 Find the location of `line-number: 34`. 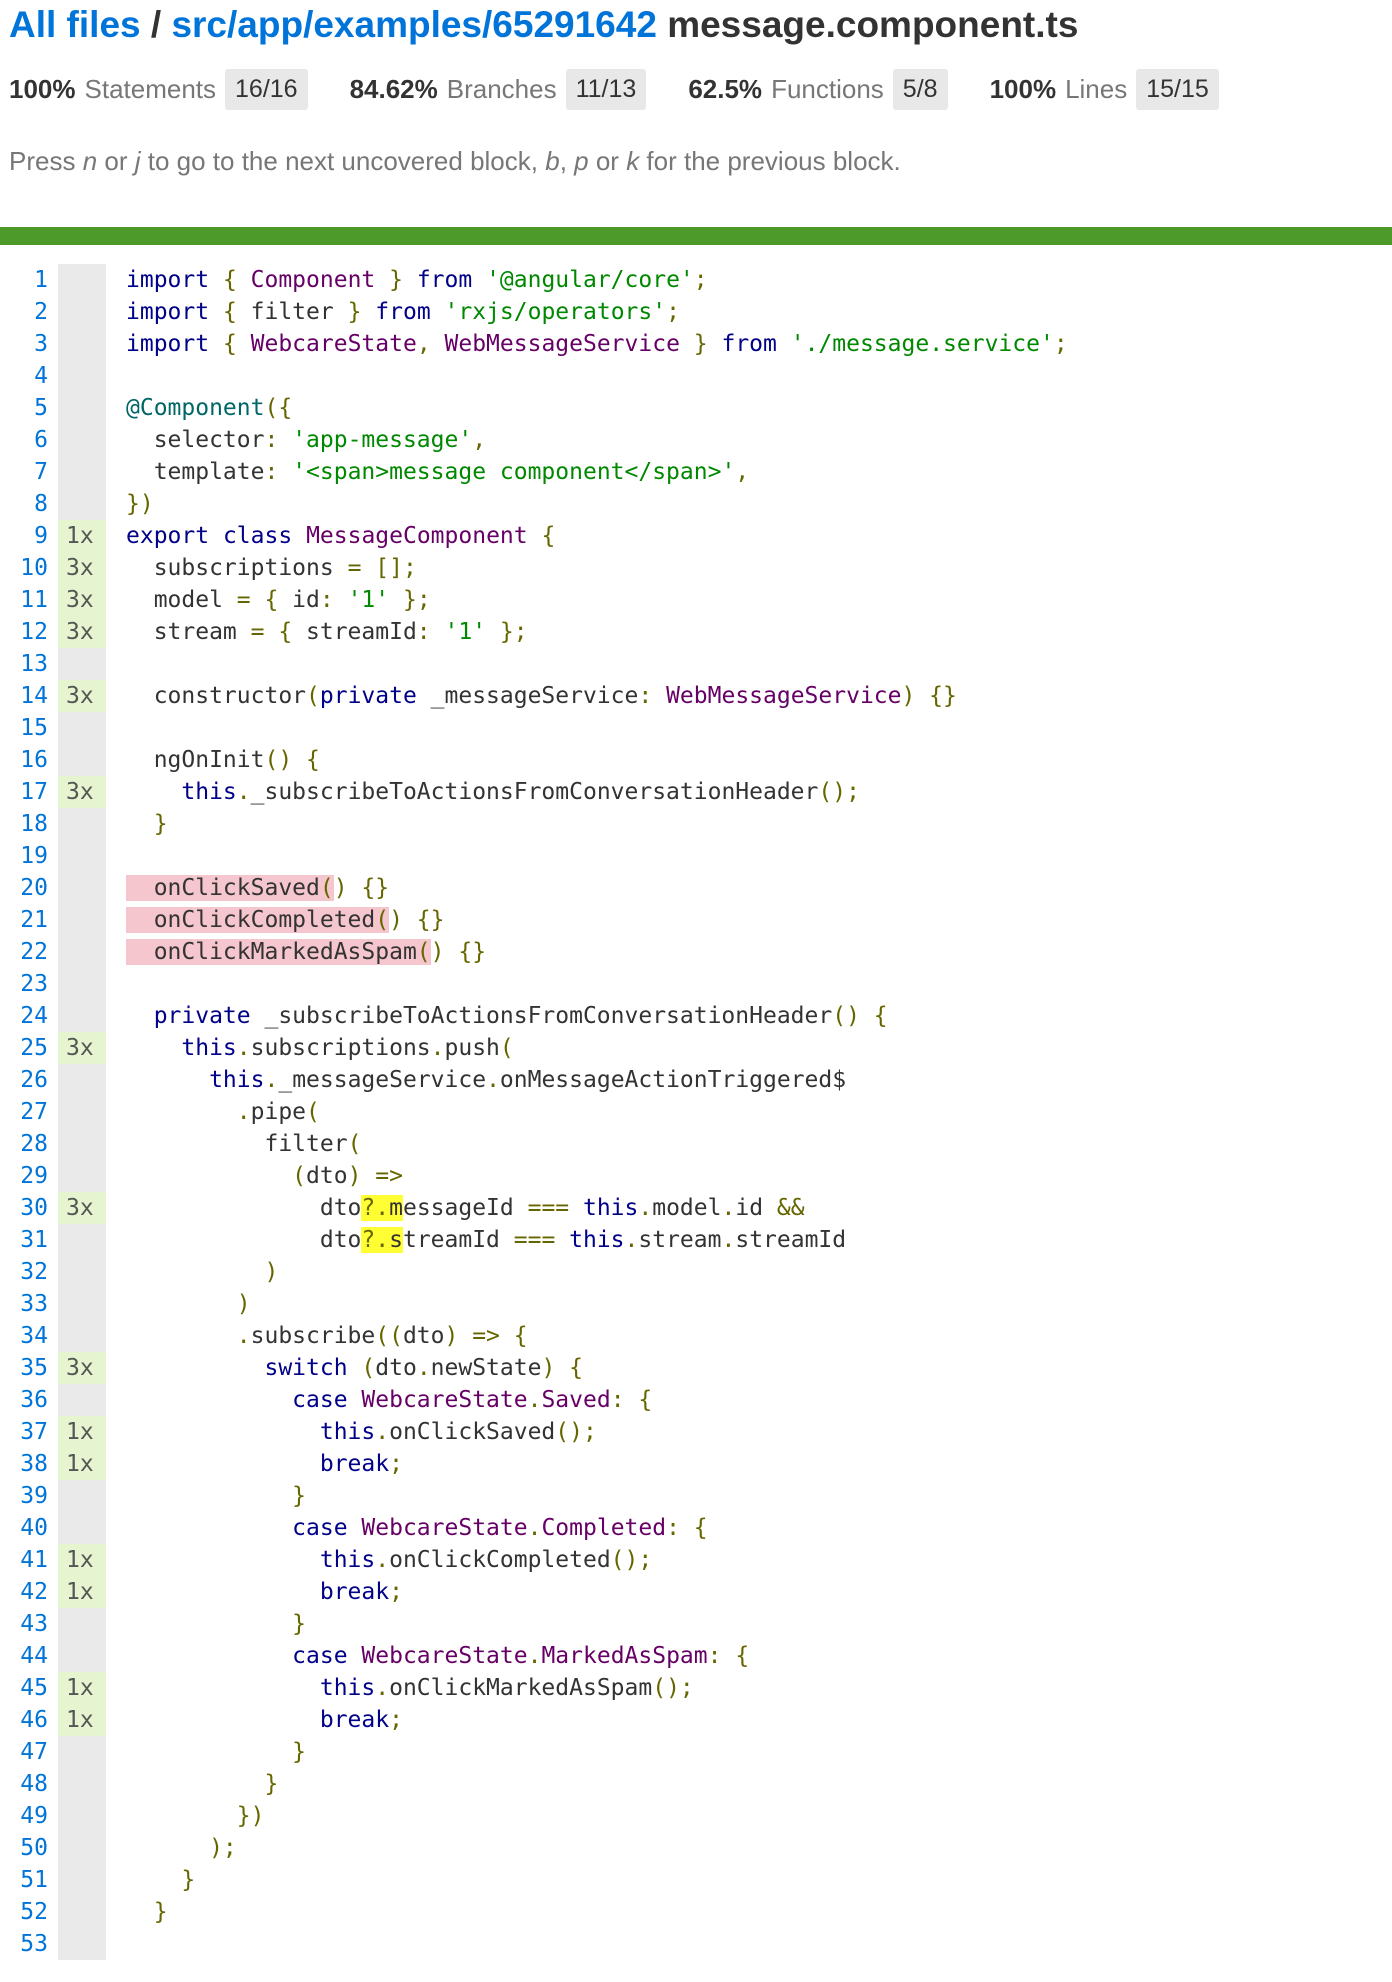

line-number: 34 is located at coordinates (29, 1336).